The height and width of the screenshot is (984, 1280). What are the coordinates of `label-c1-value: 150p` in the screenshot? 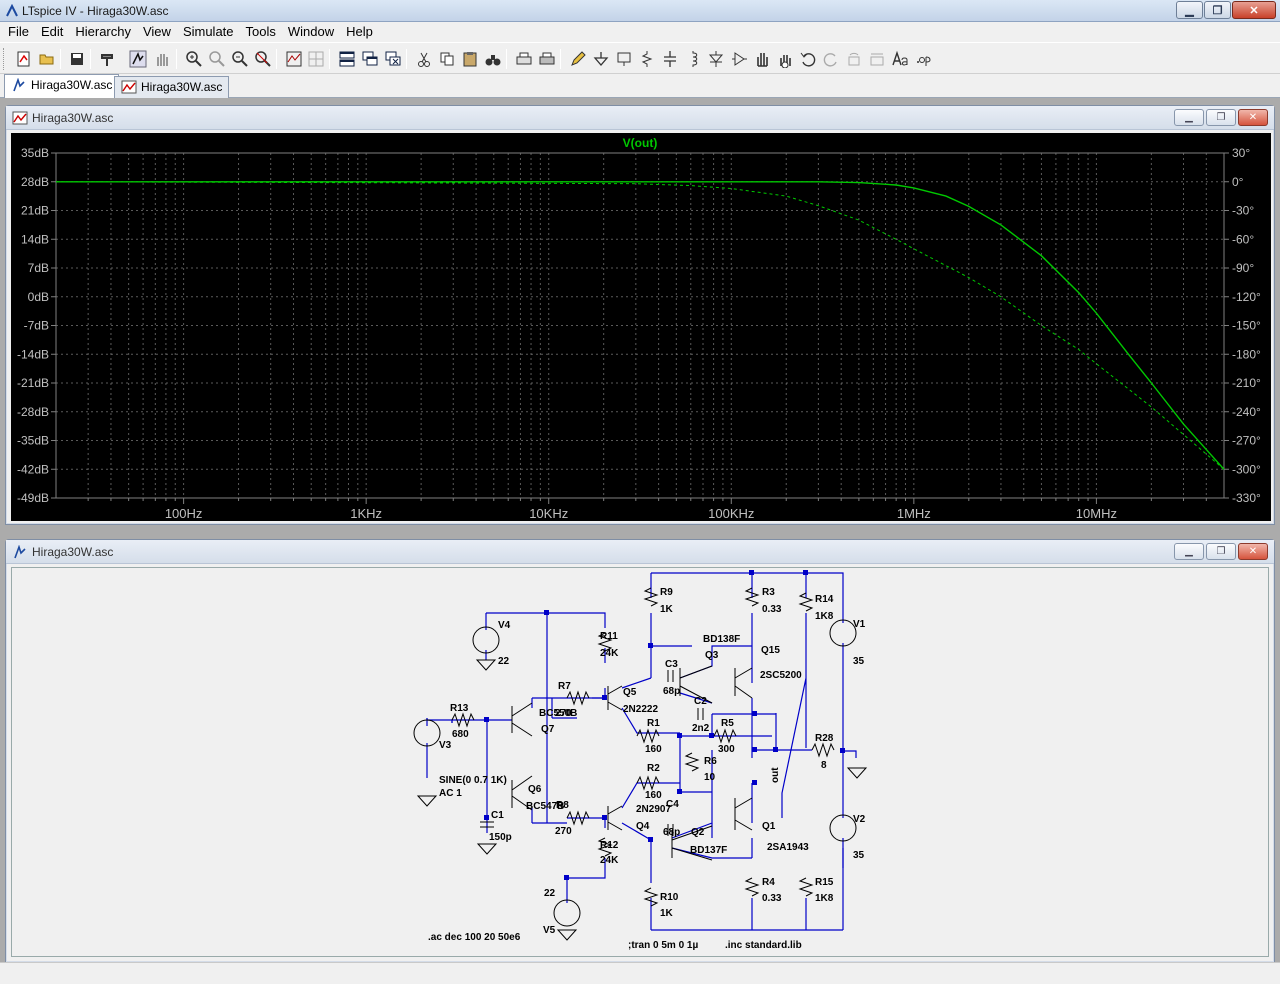 It's located at (500, 837).